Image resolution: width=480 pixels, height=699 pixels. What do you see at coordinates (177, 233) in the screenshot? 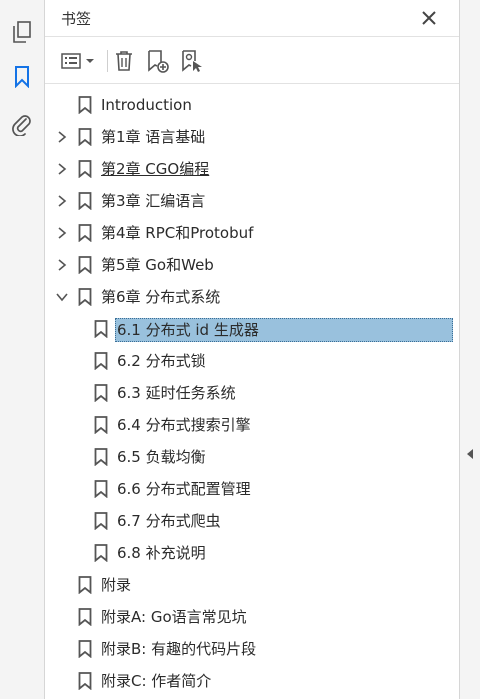
I see `bookmark-label: 第4章 RPC和Protobuf` at bounding box center [177, 233].